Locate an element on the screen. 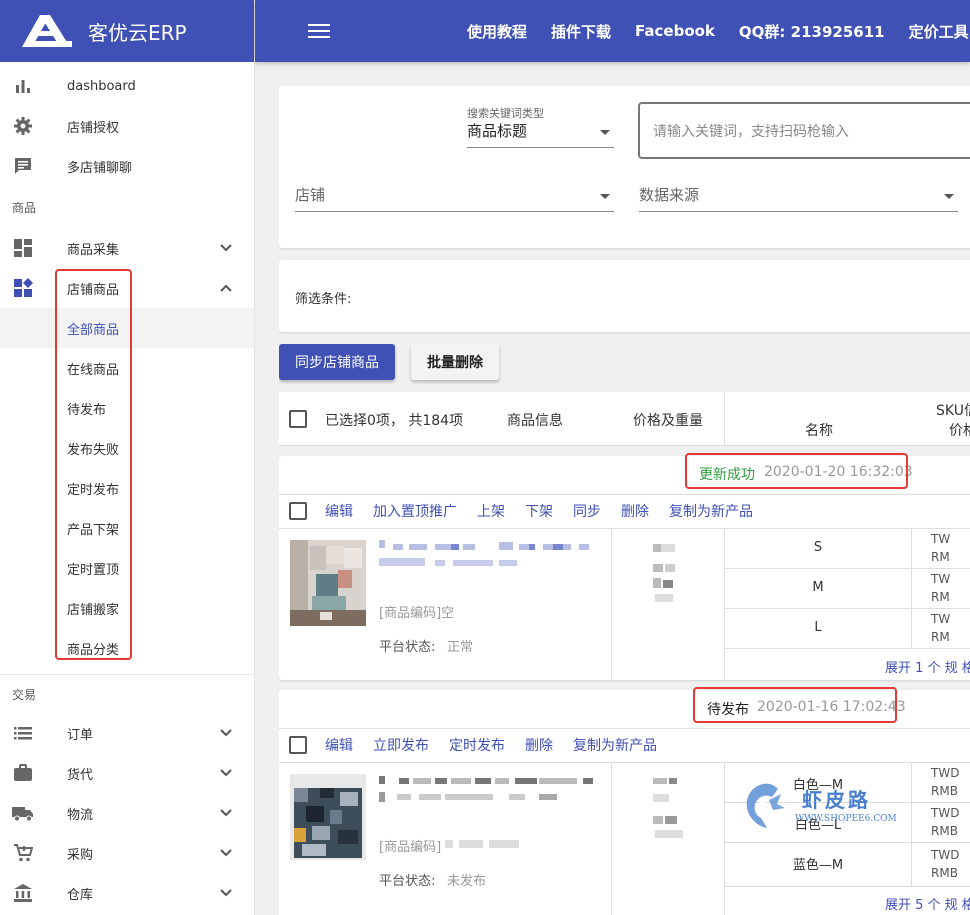  section-label-goods: 商品 is located at coordinates (24, 207).